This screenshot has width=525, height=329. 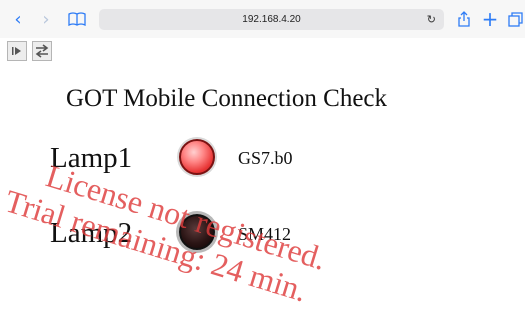 What do you see at coordinates (265, 158) in the screenshot?
I see `lamp1-device: GS7.b0` at bounding box center [265, 158].